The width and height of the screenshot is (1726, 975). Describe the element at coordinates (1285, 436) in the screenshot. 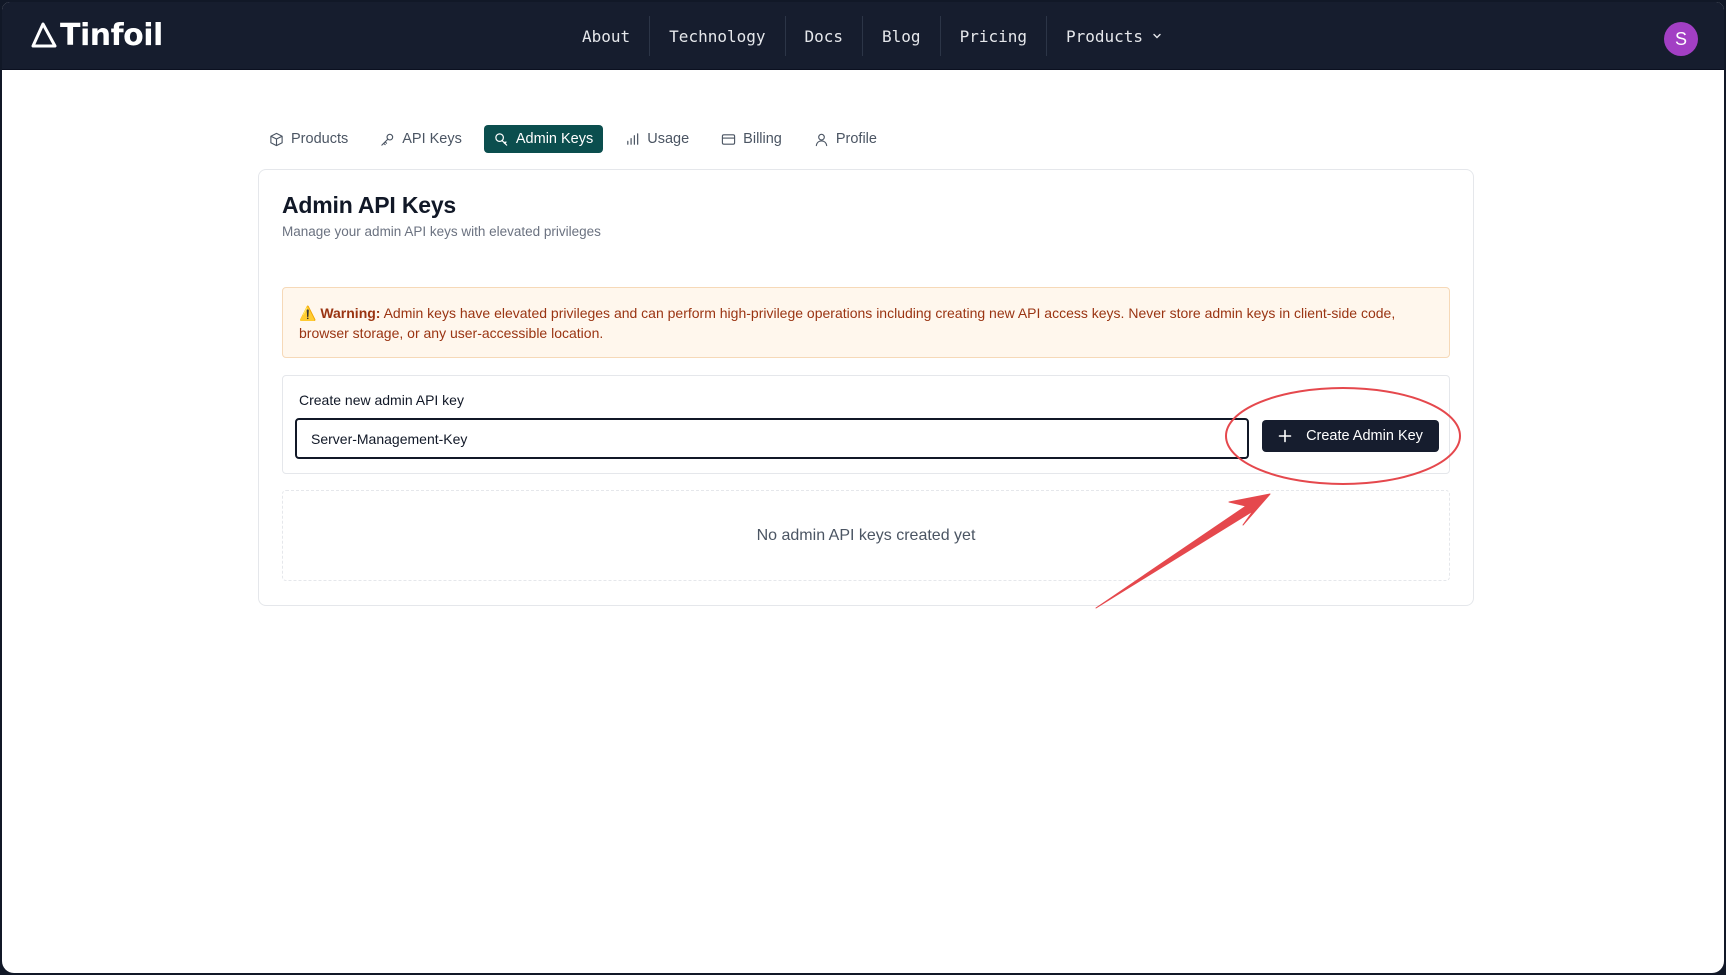

I see `plus-icon` at that location.